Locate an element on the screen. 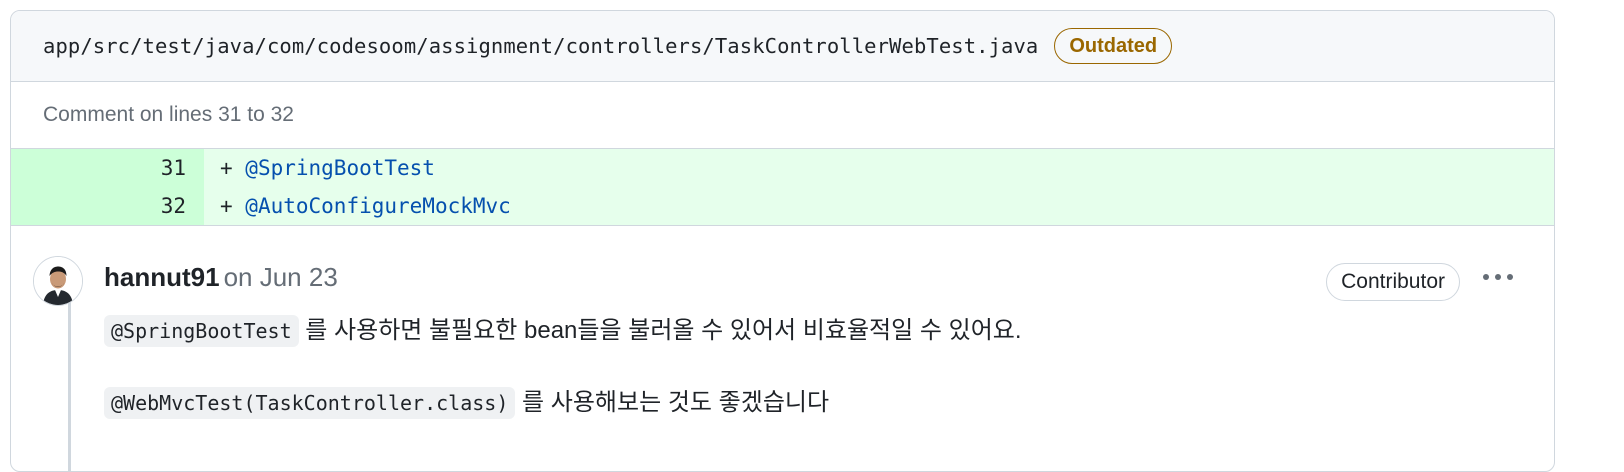 This screenshot has height=472, width=1624. inline-code: @WebMvcTest(TaskController.class) is located at coordinates (310, 403).